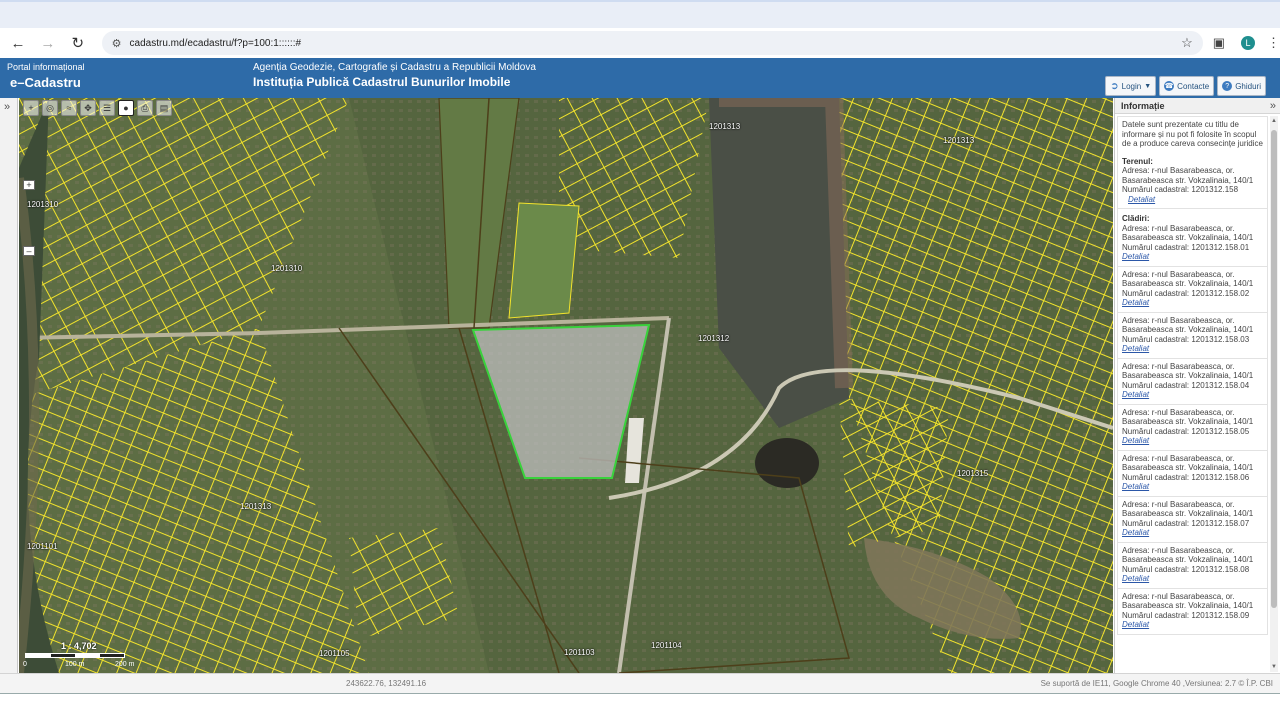 The width and height of the screenshot is (1280, 720). I want to click on guides-label: Ghiduri, so click(1248, 86).